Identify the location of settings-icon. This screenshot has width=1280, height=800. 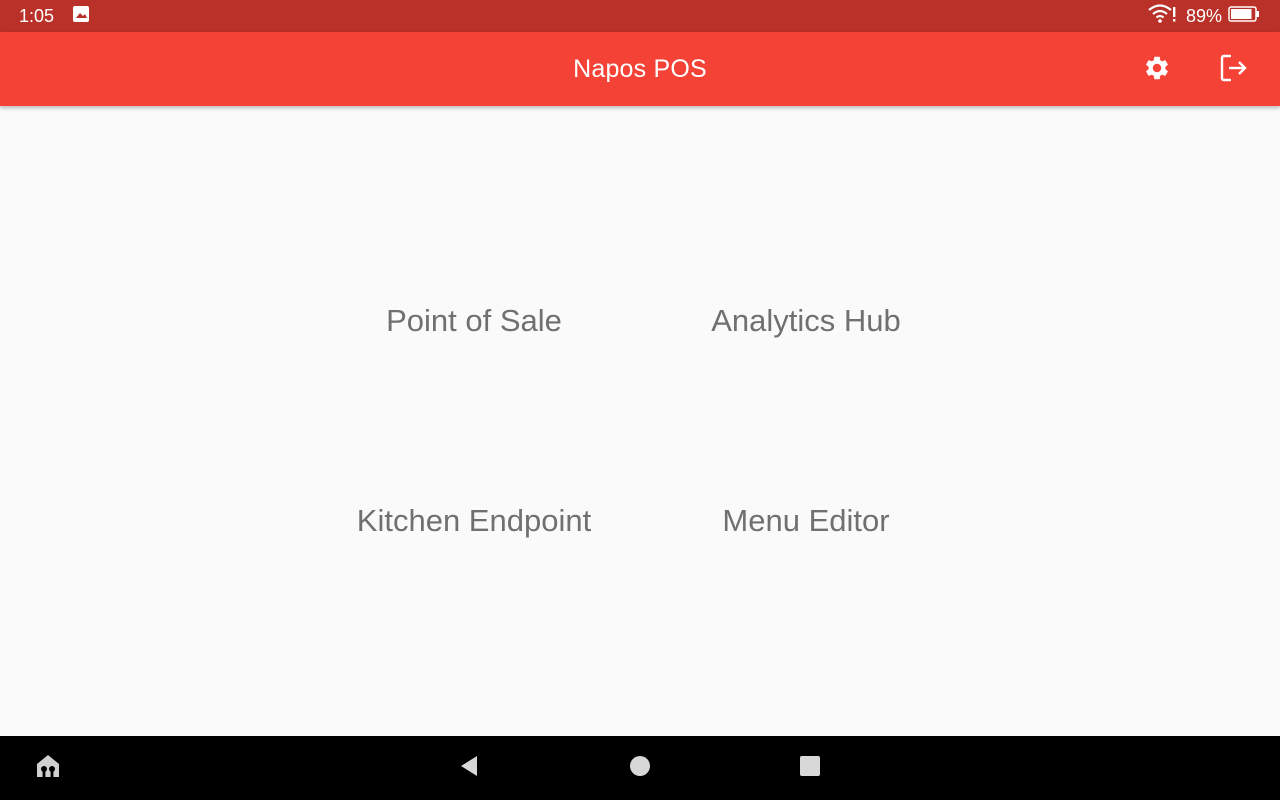
(1157, 70).